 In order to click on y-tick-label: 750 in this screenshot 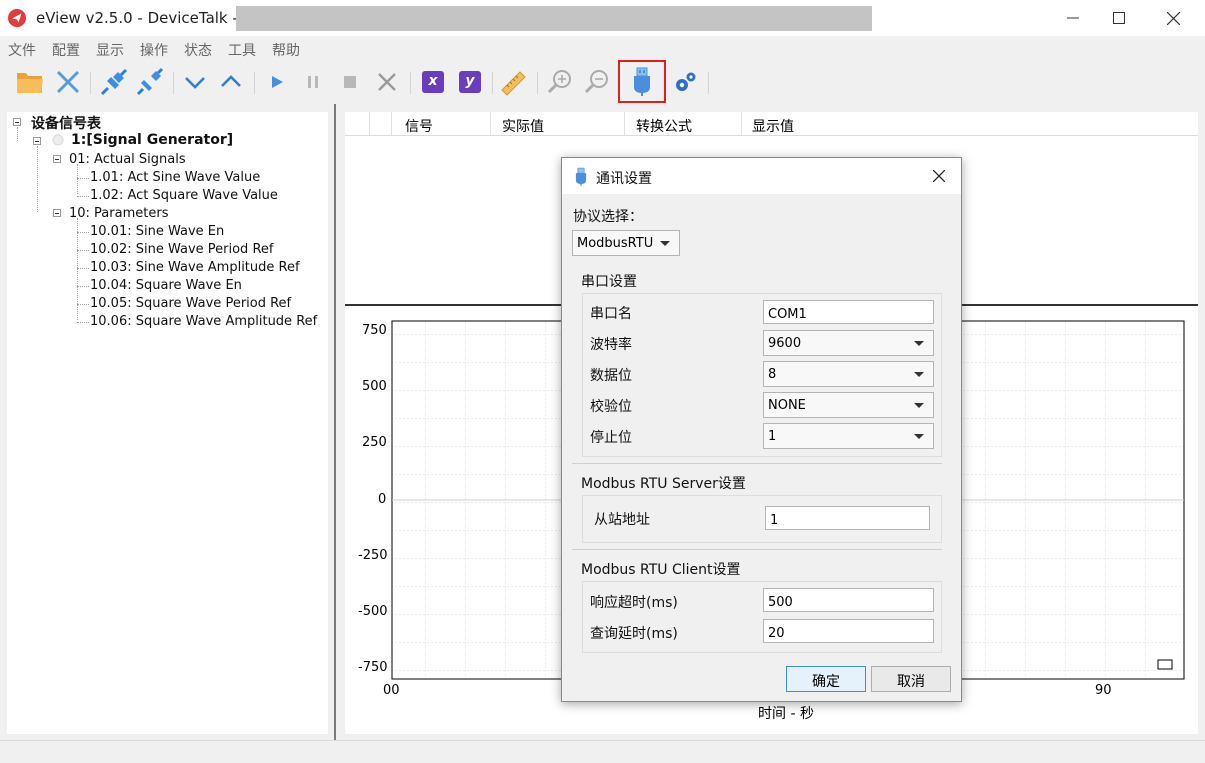, I will do `click(374, 330)`.